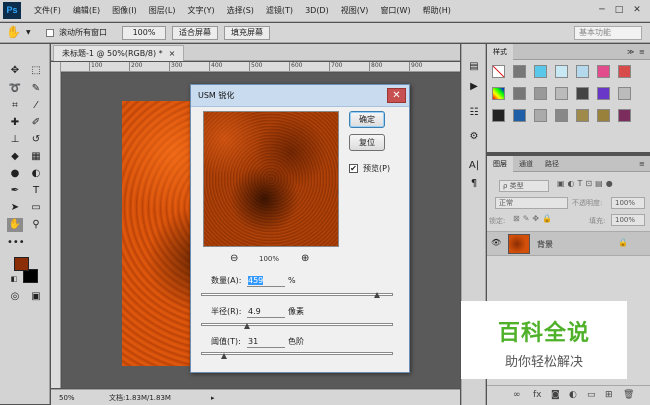 The image size is (650, 405). Describe the element at coordinates (642, 52) in the screenshot. I see `styles-menu-icon: ≡` at that location.